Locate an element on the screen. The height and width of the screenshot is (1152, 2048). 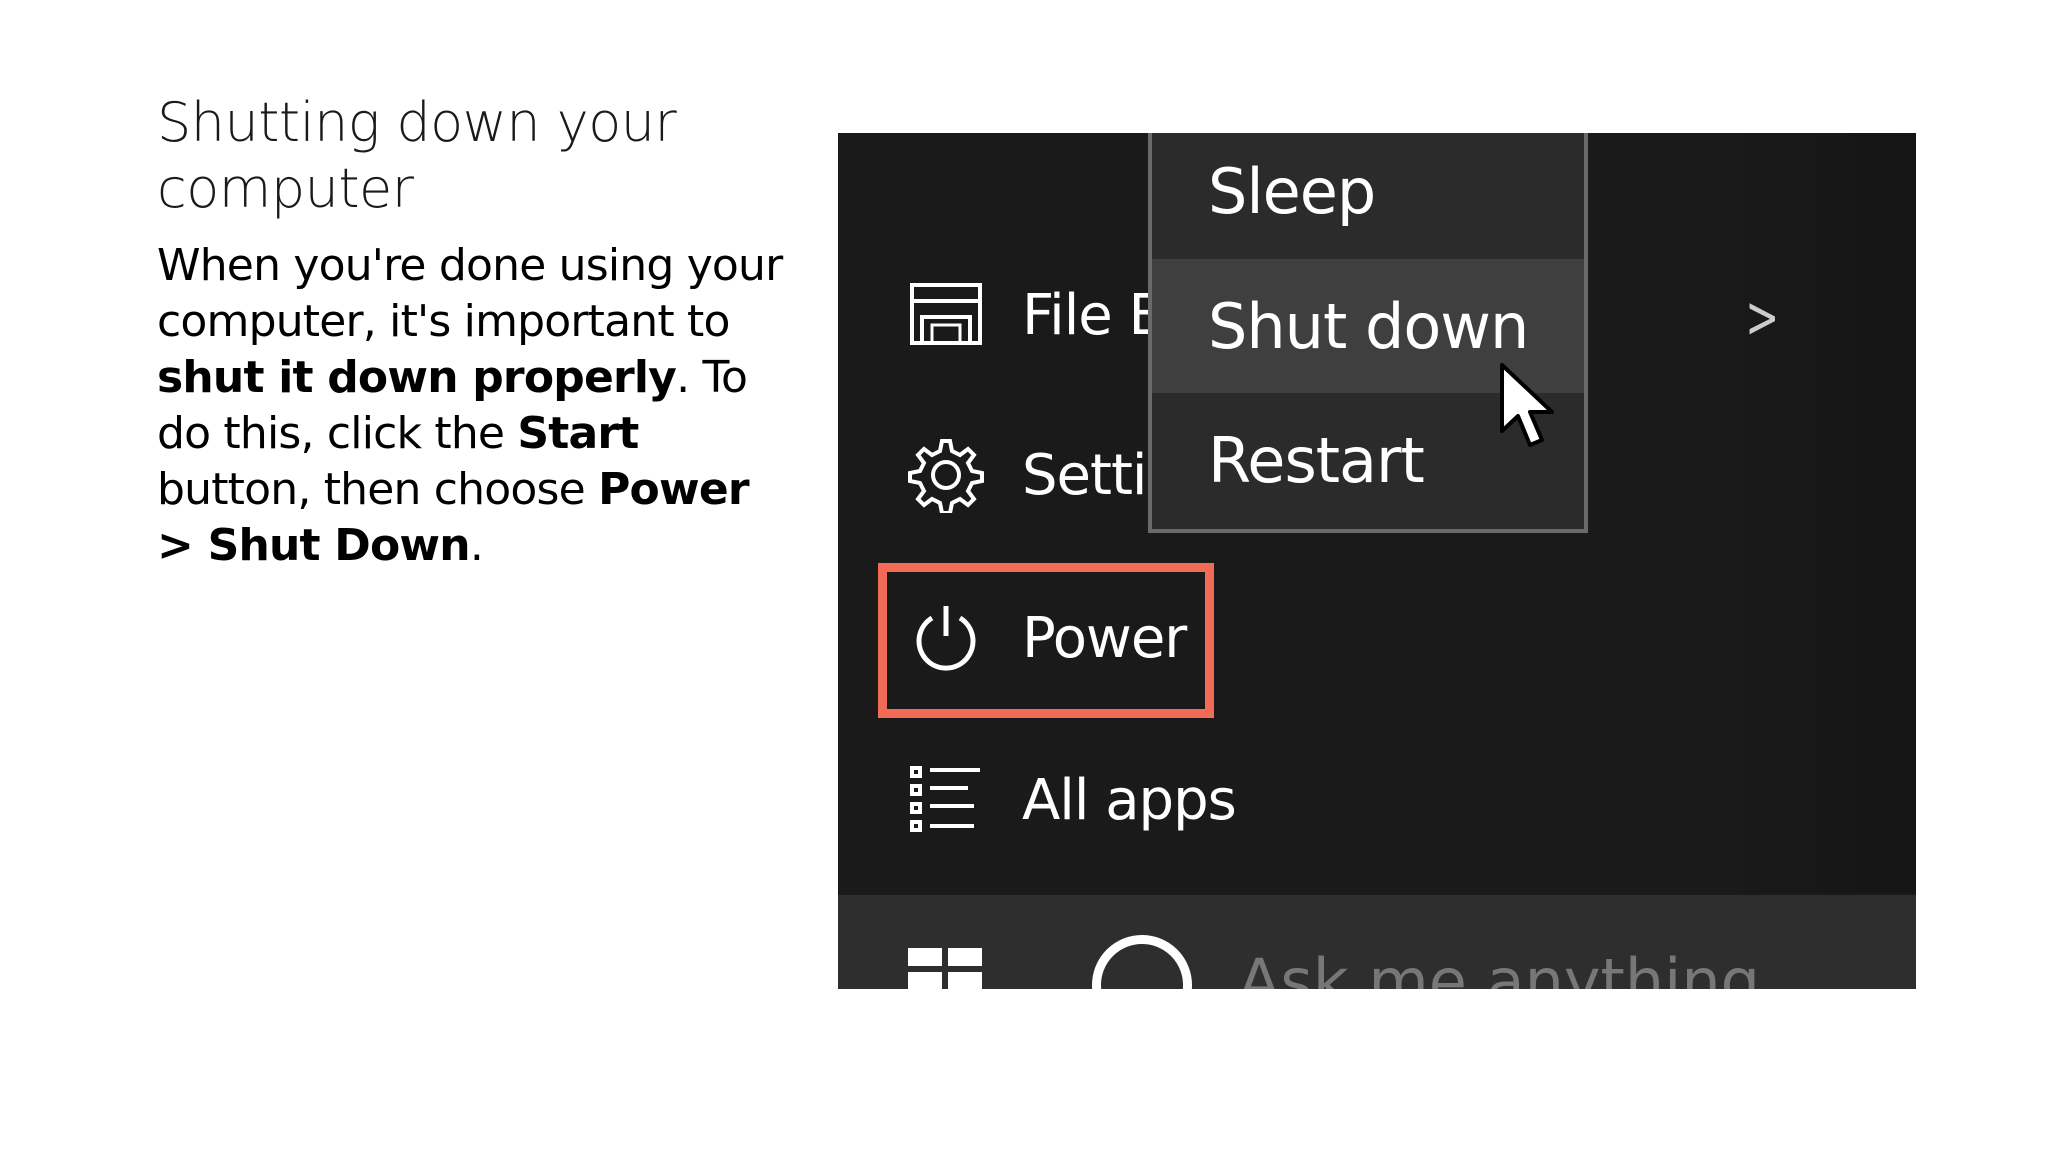
flyout-item-sleep: Sleep is located at coordinates (1368, 196).